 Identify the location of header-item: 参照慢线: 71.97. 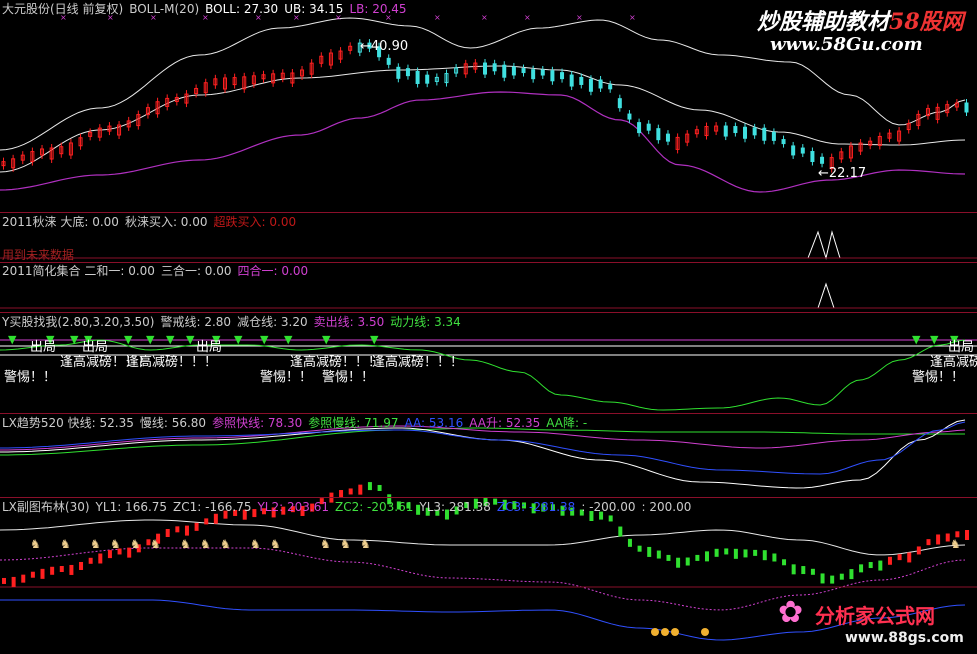
(353, 423).